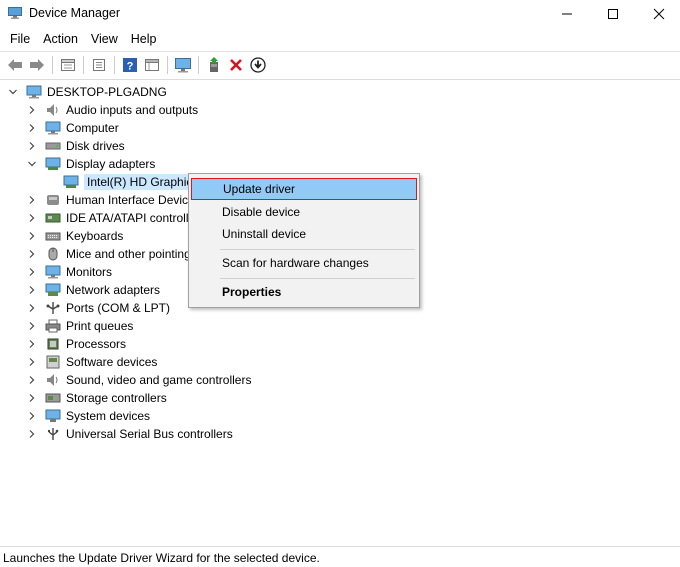 The width and height of the screenshot is (680, 567). I want to click on scan-hardware-button, so click(183, 65).